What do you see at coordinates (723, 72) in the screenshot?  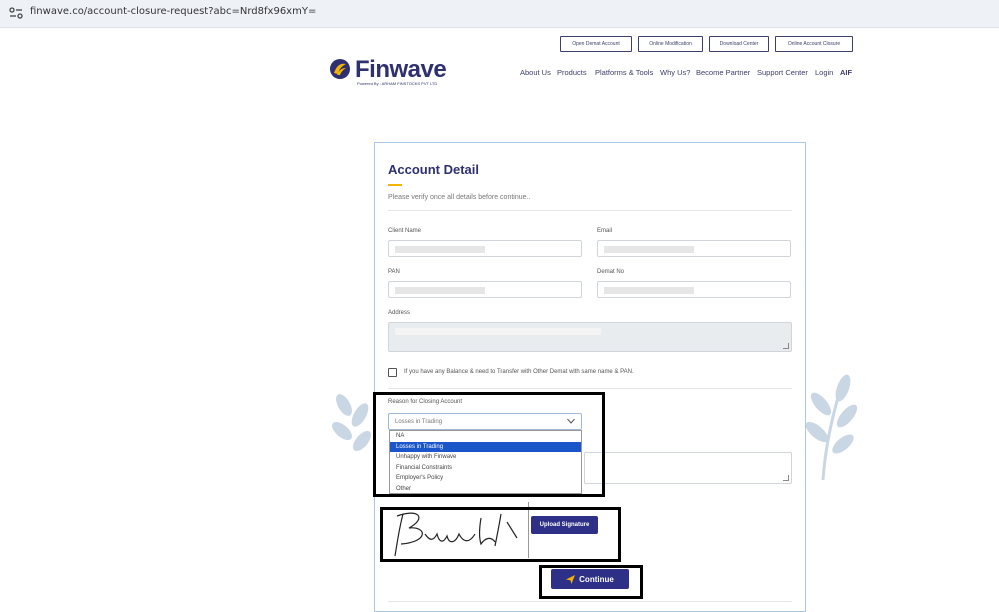 I see `nav-become-partner: Become Partner` at bounding box center [723, 72].